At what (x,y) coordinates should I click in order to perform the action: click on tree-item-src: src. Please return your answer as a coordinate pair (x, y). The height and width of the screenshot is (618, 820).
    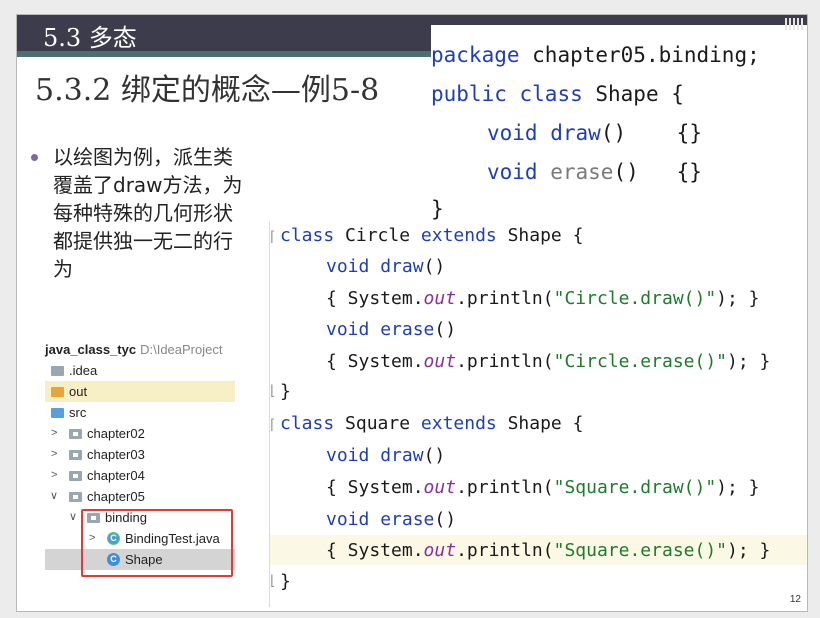
    Looking at the image, I should click on (140, 412).